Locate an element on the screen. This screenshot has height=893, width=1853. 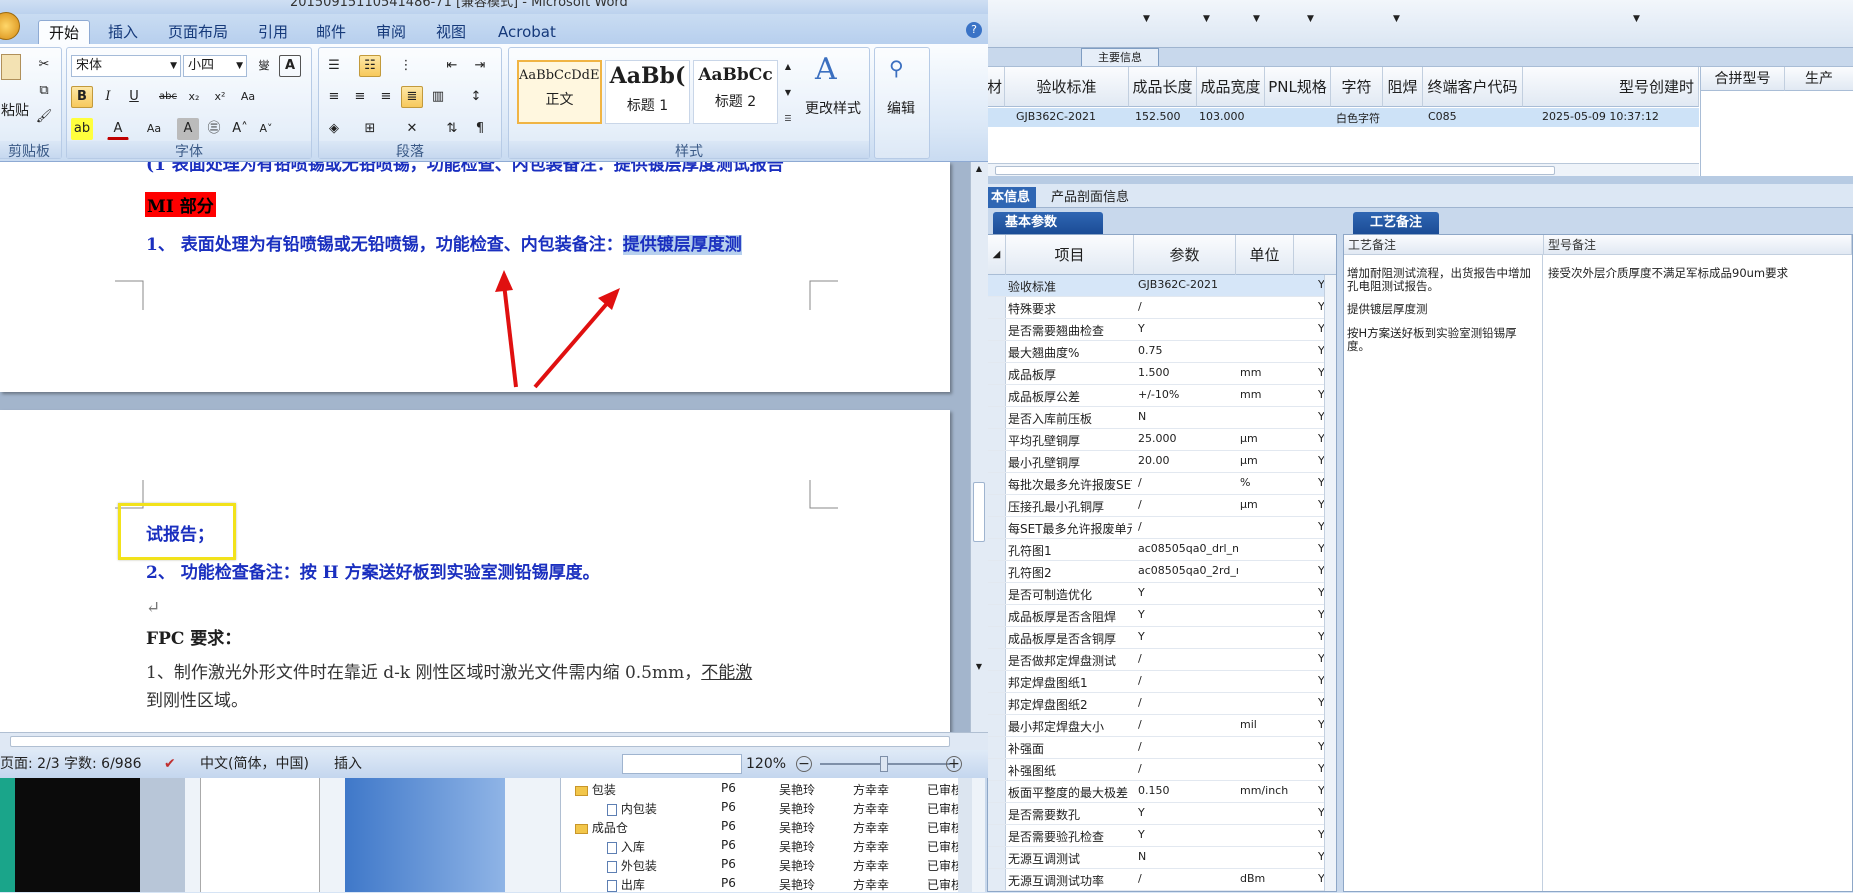
zoom-in-icon: + is located at coordinates (954, 764).